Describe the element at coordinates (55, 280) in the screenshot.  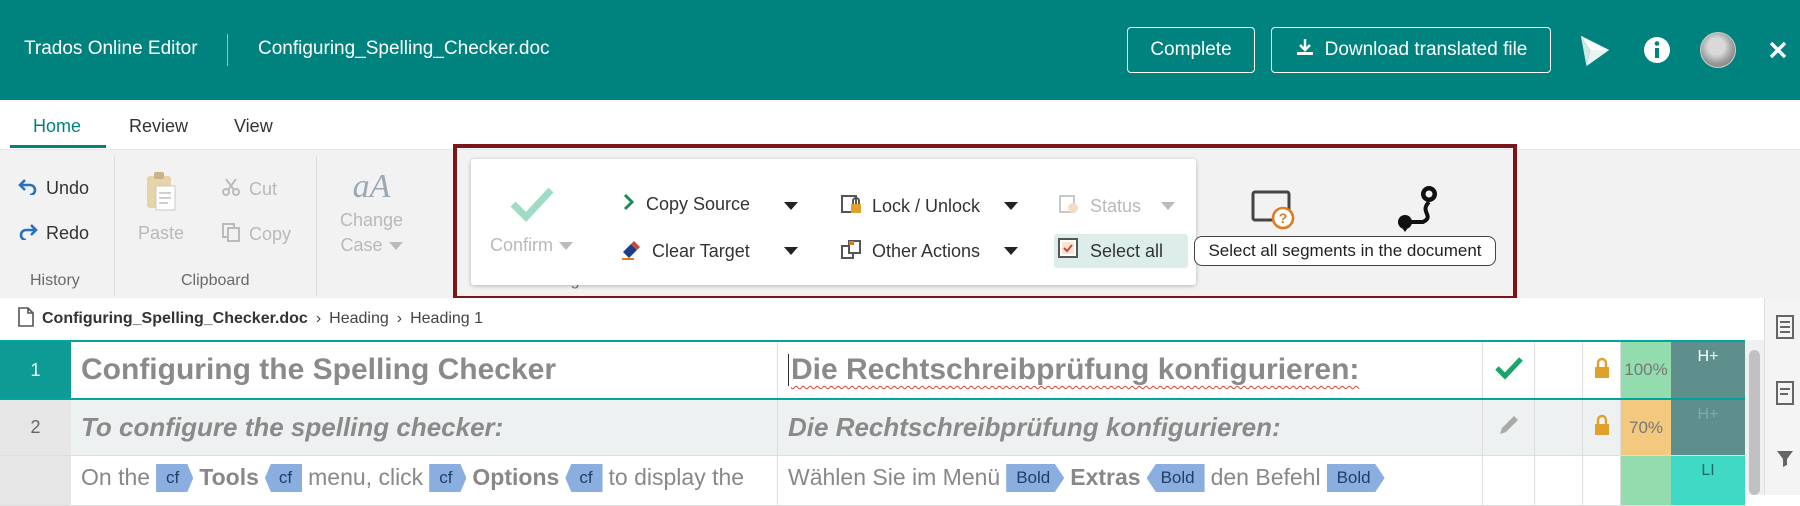
I see `history-group-label: History` at that location.